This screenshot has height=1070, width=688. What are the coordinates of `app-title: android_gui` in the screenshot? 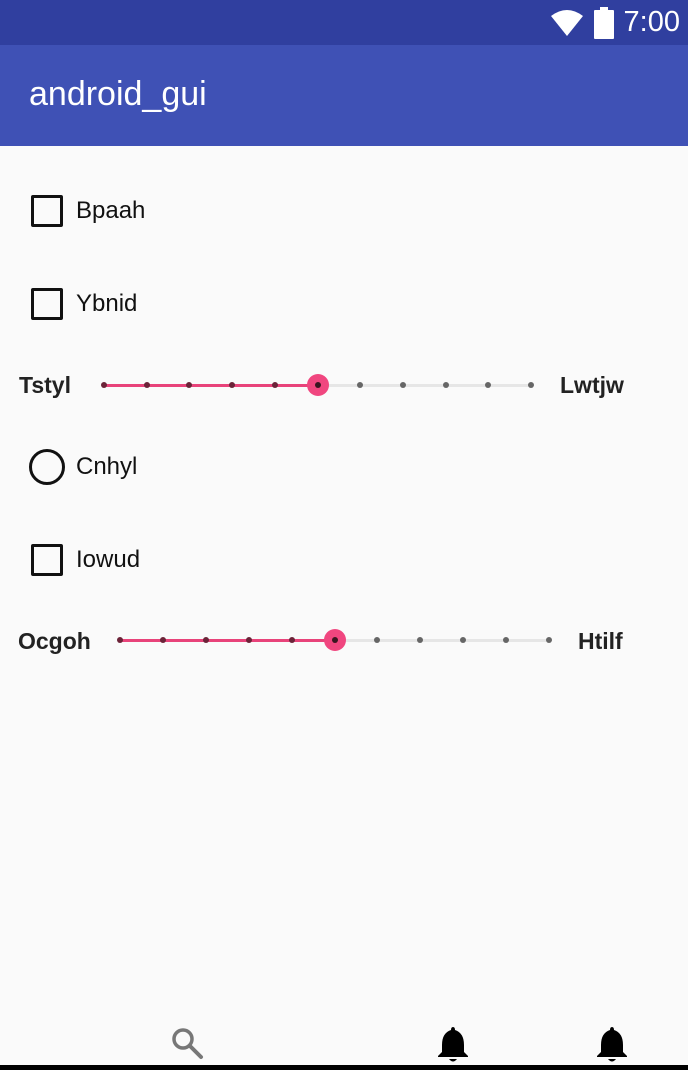 It's located at (118, 94).